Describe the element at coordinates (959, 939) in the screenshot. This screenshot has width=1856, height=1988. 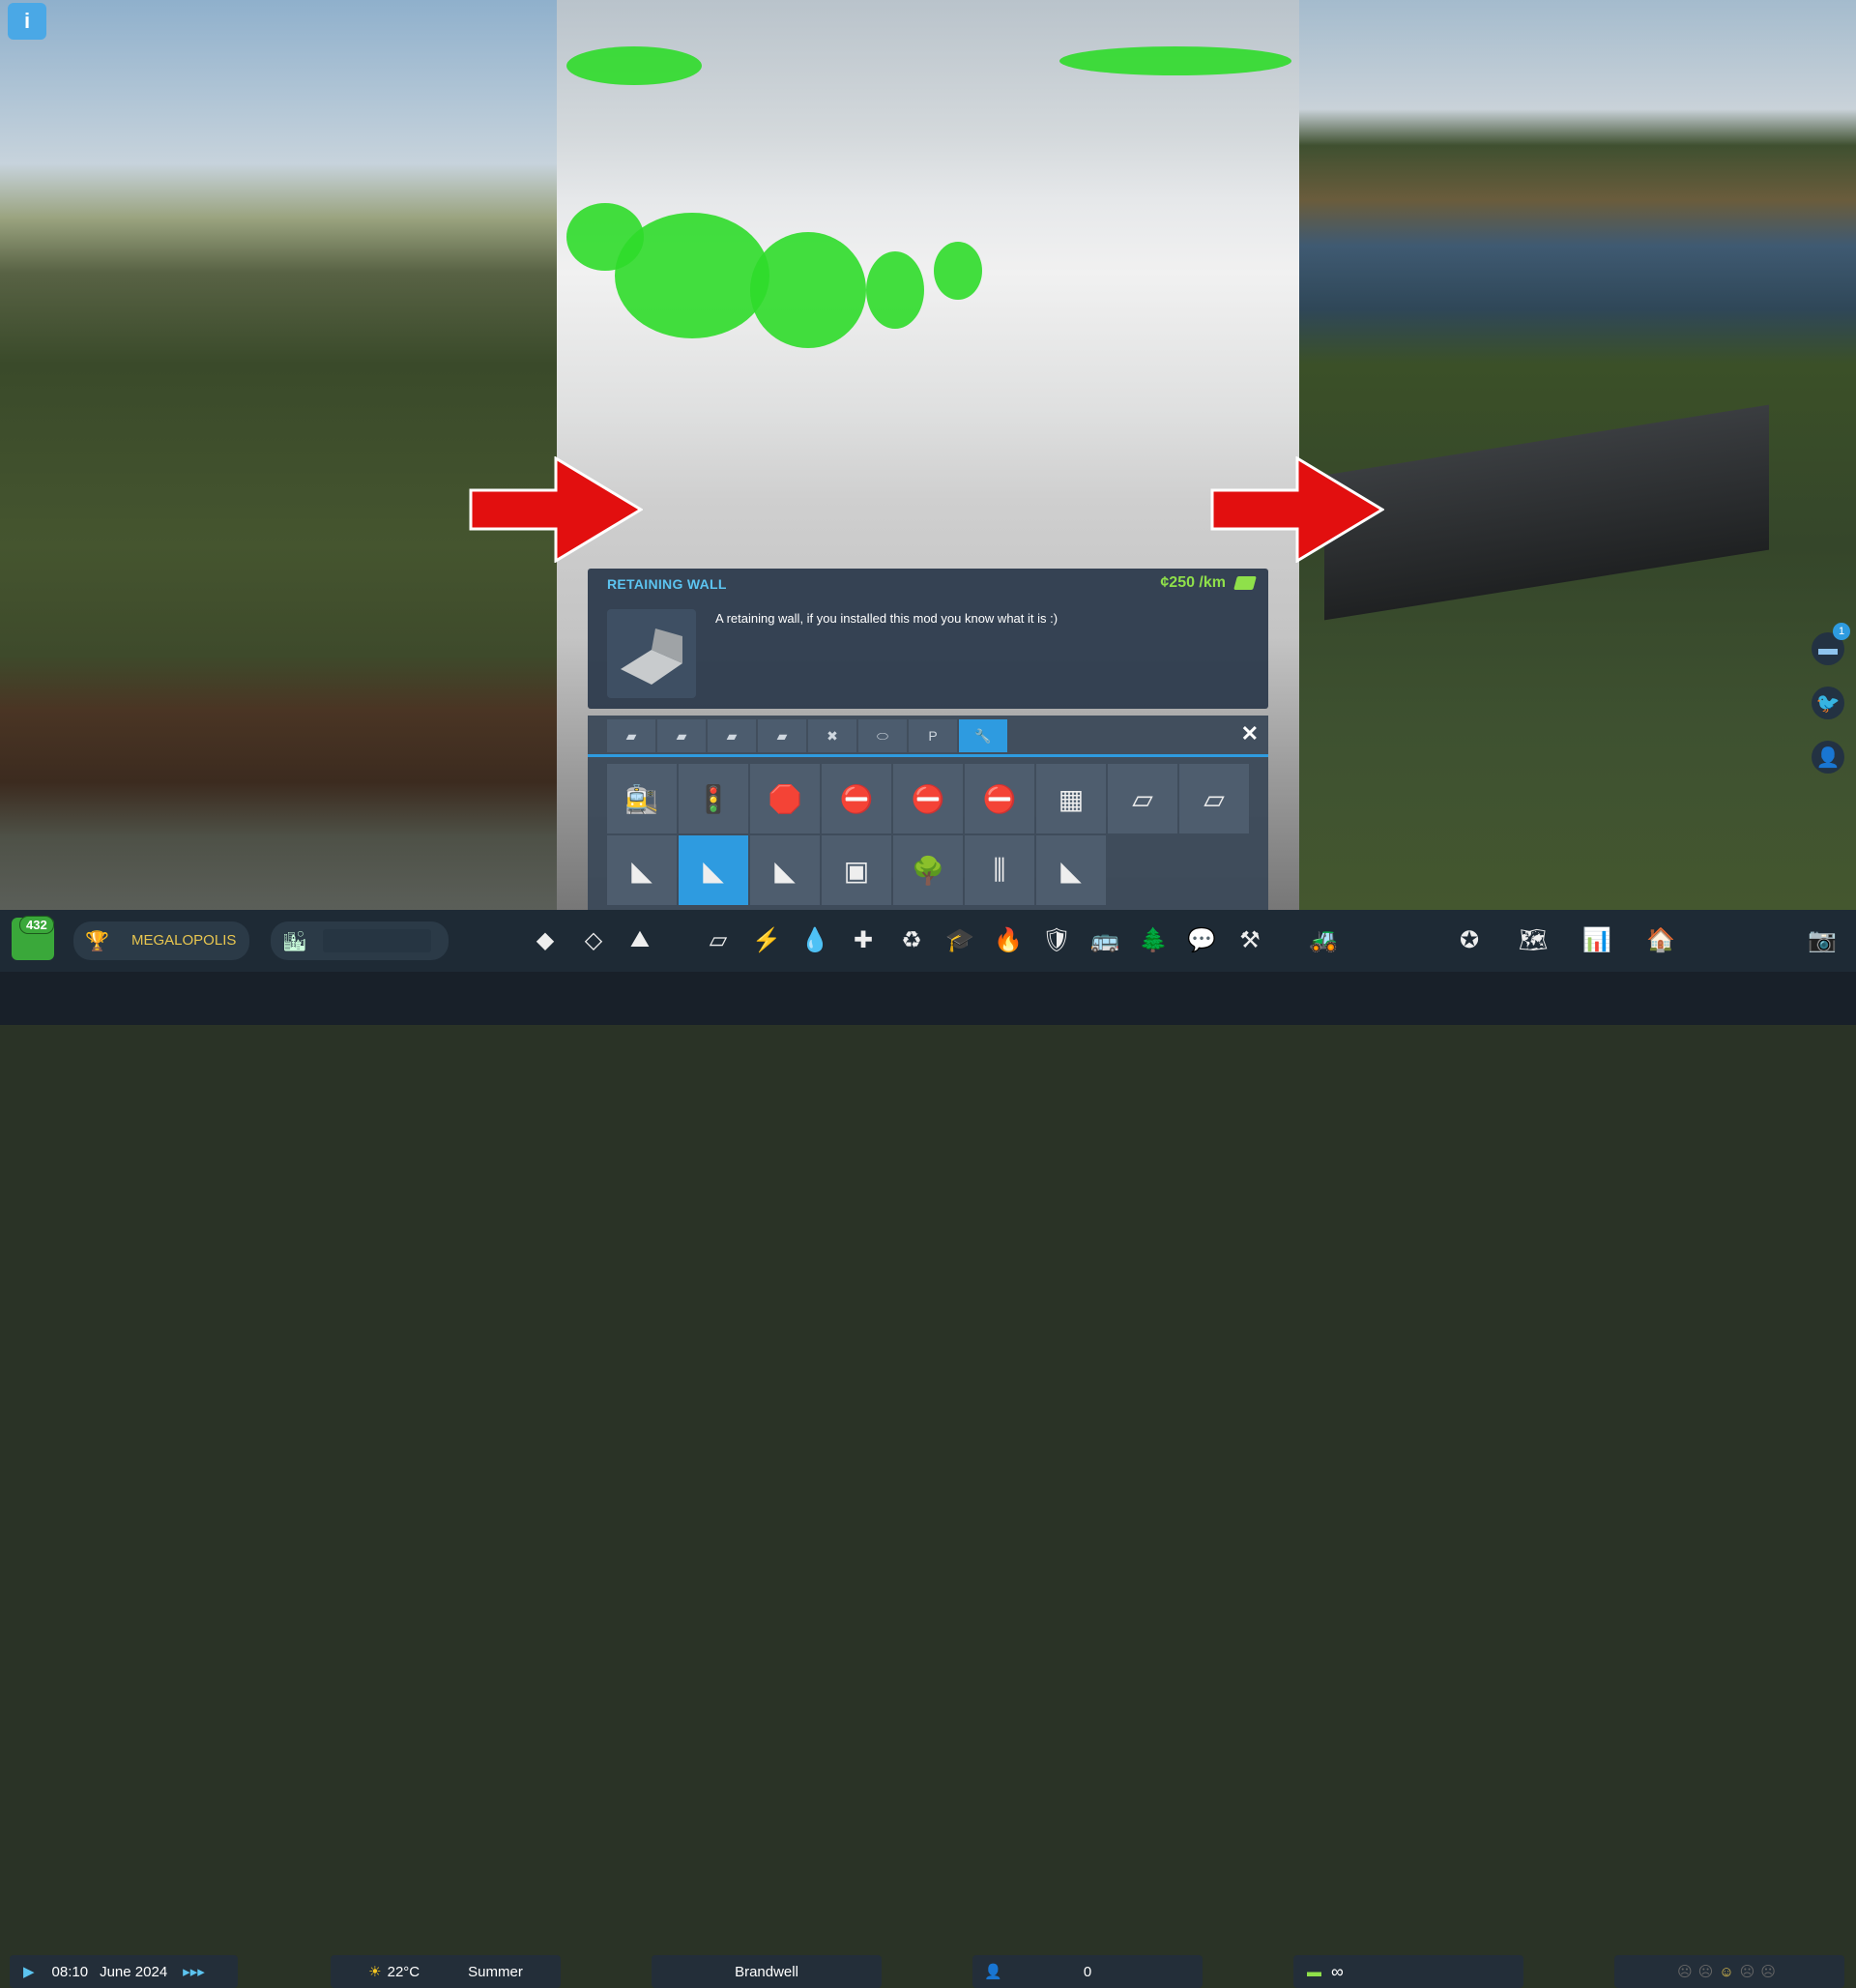
I see `education-icon: 🎓` at that location.